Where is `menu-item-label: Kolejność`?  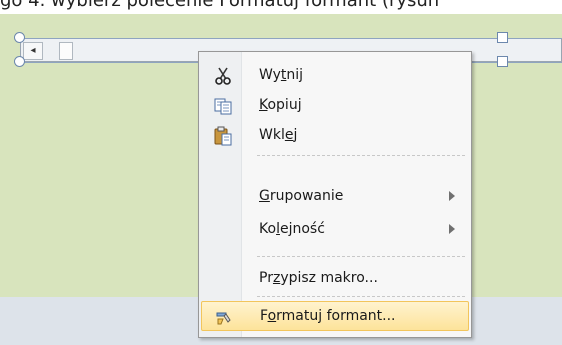
menu-item-label: Kolejność is located at coordinates (292, 229).